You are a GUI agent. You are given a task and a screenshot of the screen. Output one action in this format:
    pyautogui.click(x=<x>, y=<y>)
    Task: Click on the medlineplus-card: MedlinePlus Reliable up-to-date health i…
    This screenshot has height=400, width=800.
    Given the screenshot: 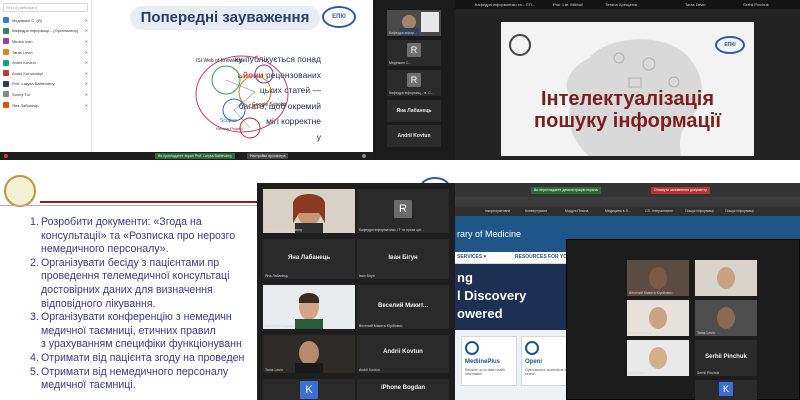 What is the action you would take?
    pyautogui.click(x=489, y=361)
    